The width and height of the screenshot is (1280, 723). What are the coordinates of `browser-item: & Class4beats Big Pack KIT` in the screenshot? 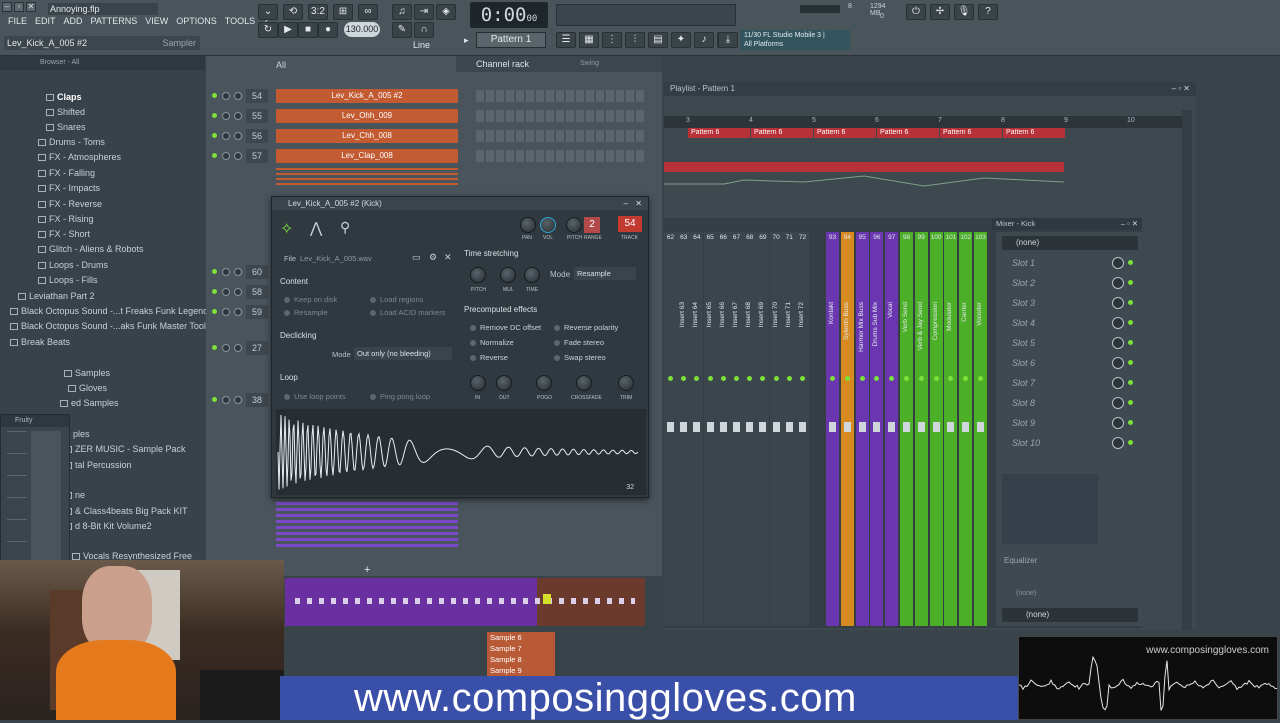 It's located at (126, 511).